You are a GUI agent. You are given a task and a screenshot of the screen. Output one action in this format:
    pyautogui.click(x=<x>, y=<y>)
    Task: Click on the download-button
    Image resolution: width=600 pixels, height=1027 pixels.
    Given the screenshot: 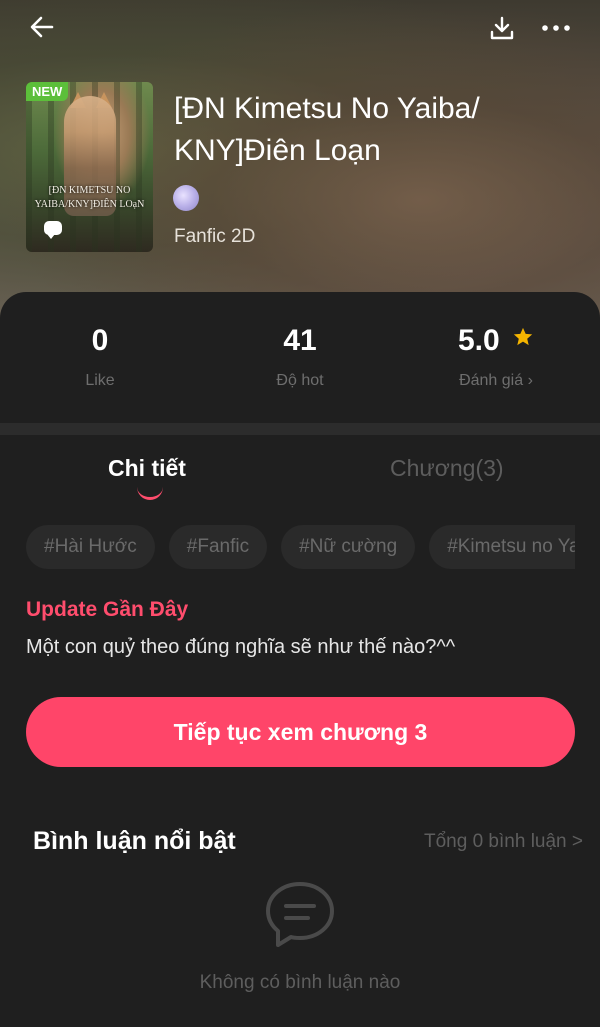 What is the action you would take?
    pyautogui.click(x=502, y=28)
    